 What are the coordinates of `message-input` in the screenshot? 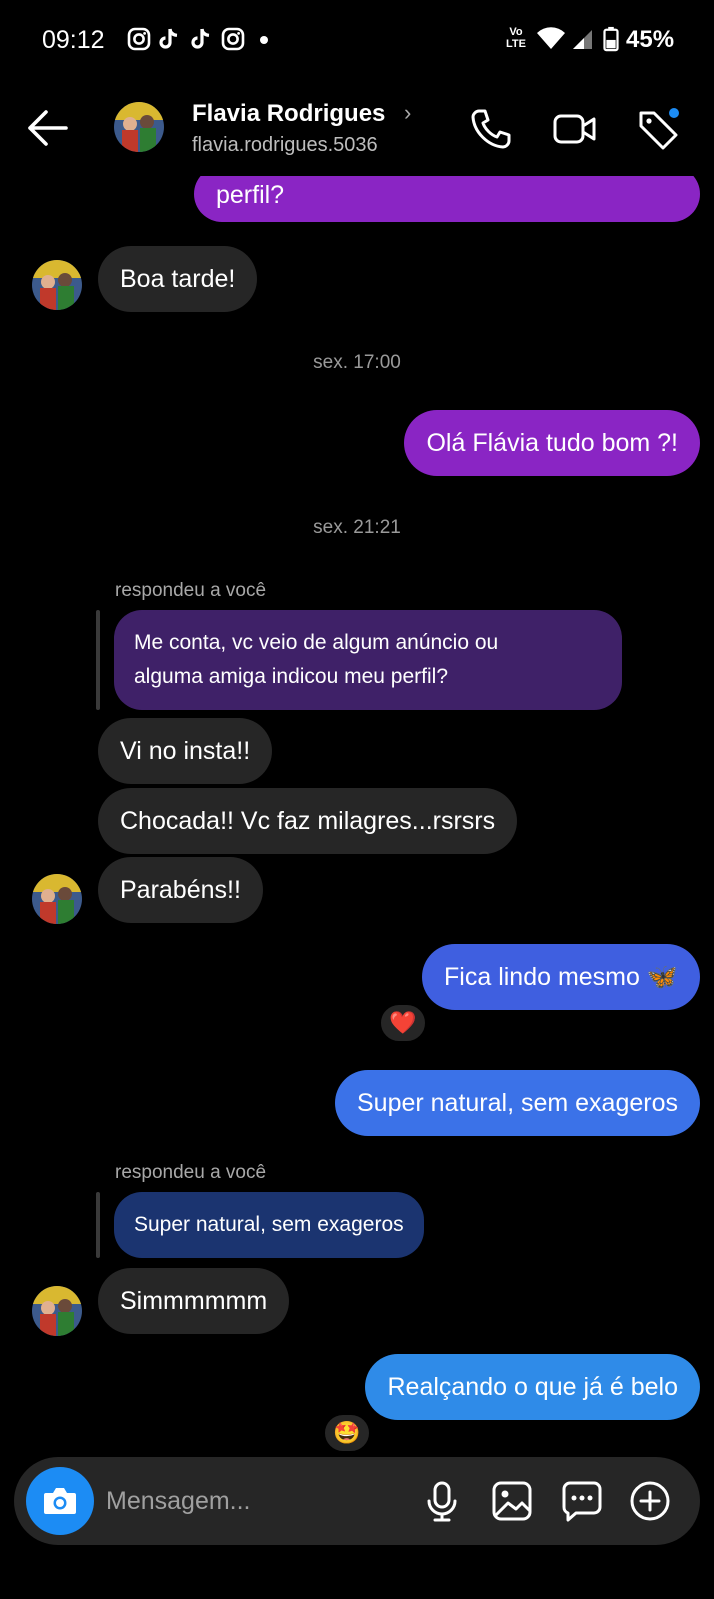 It's located at (256, 1501).